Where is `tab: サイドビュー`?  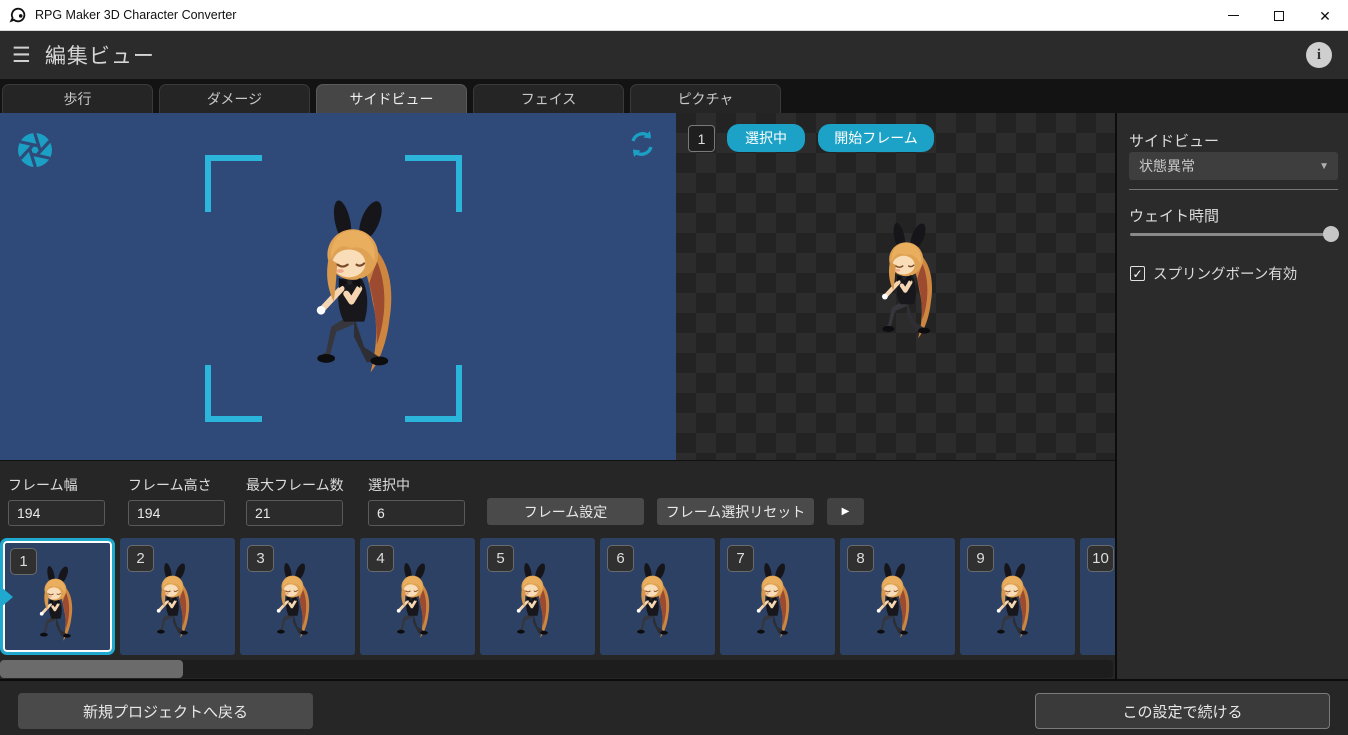
tab: サイドビュー is located at coordinates (391, 98).